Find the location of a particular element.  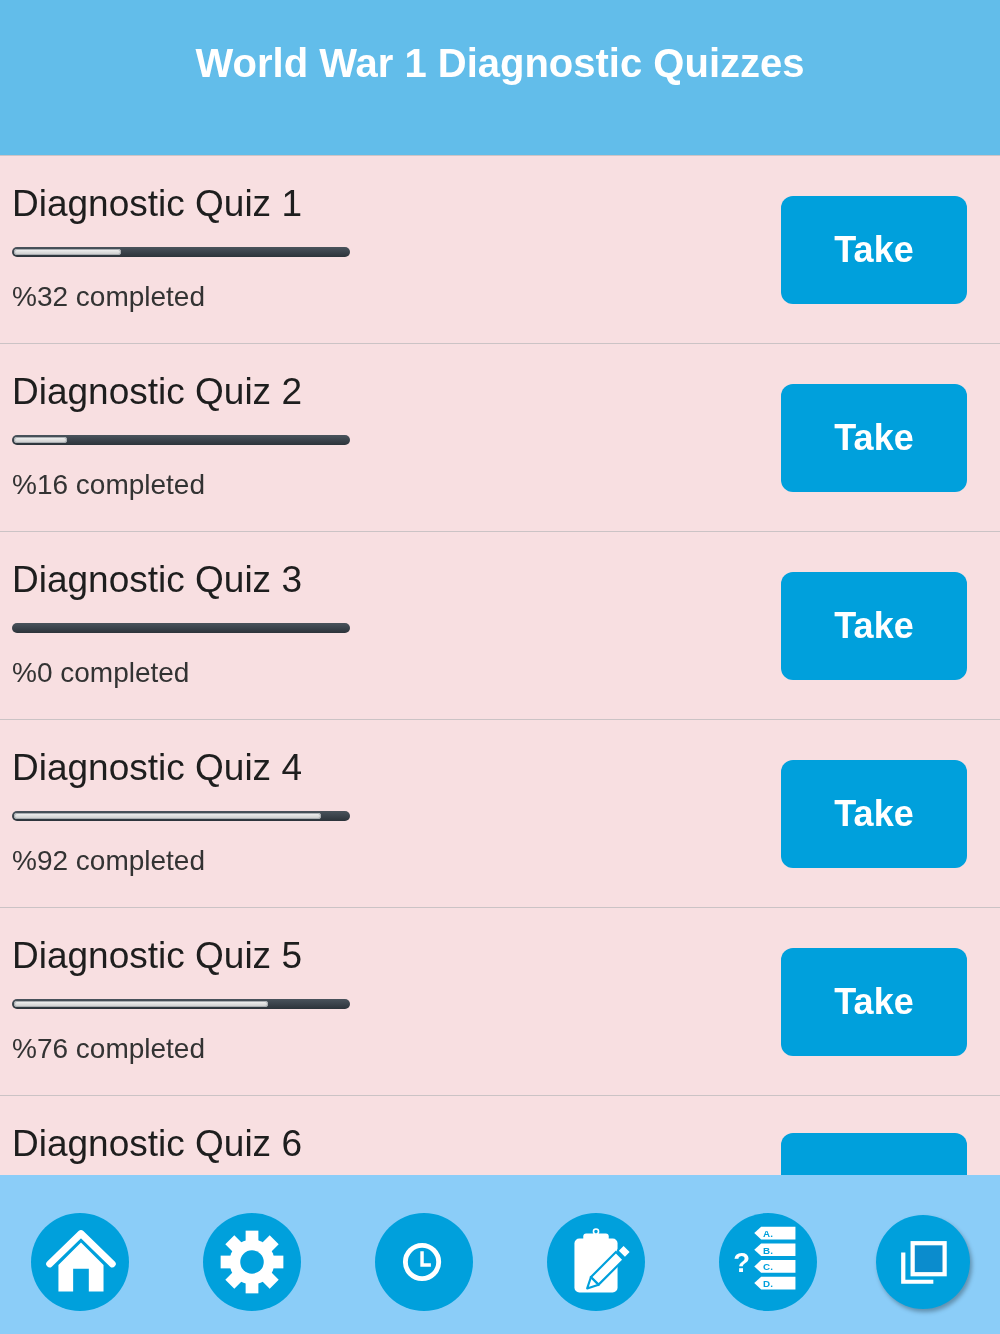

clipboard-pencil-icon is located at coordinates (596, 1262).